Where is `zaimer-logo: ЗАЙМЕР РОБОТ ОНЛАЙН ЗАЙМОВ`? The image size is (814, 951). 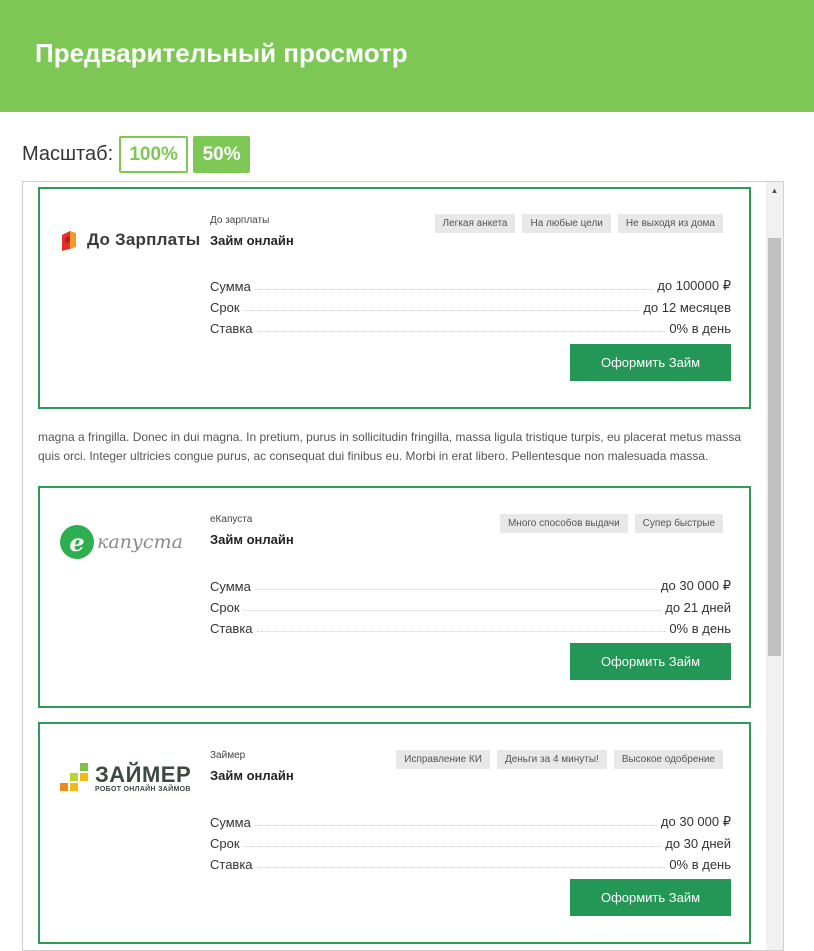 zaimer-logo: ЗАЙМЕР РОБОТ ОНЛАЙН ЗАЙМОВ is located at coordinates (125, 778).